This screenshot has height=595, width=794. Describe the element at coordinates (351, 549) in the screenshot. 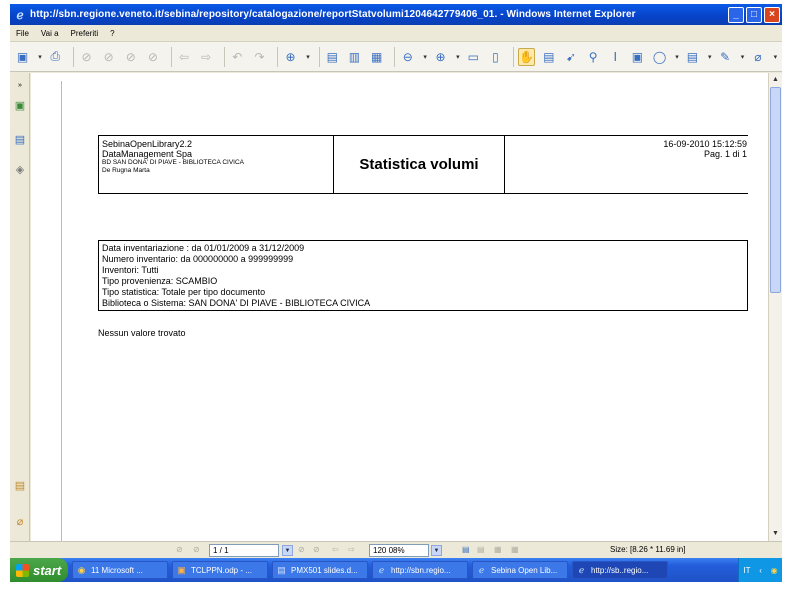

I see `forward-nav-icon: ⇨` at that location.